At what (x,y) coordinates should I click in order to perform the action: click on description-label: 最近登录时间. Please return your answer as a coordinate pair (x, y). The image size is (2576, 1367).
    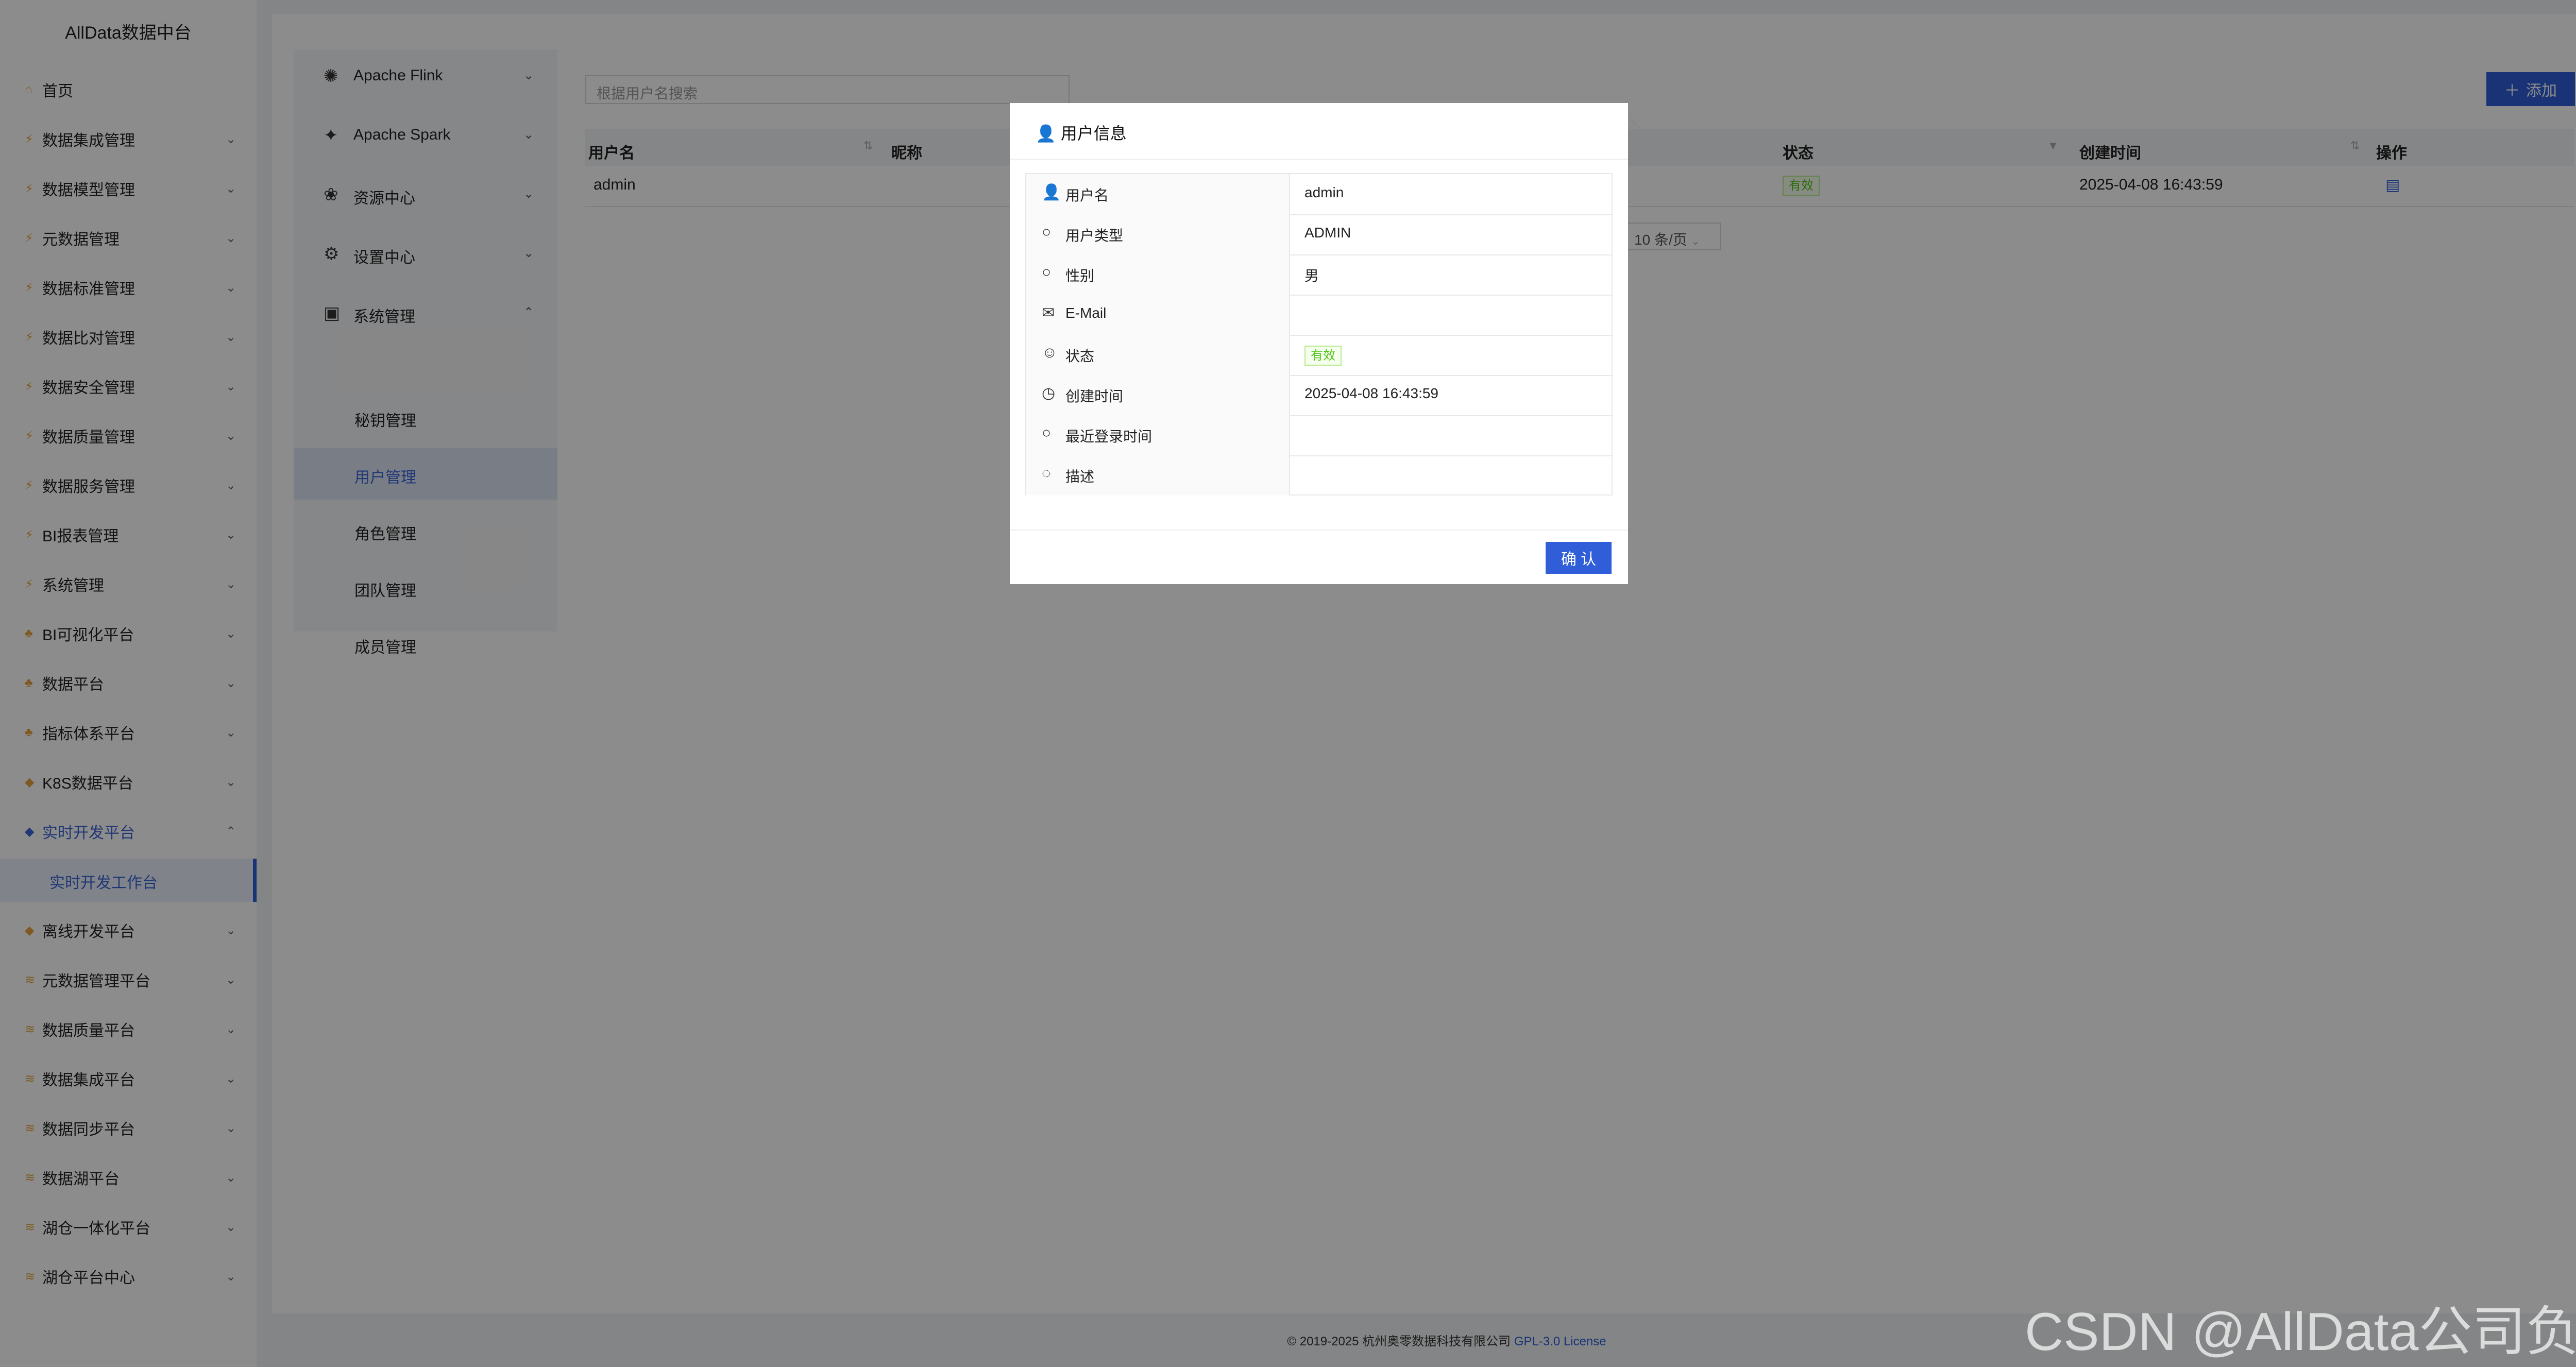
    Looking at the image, I should click on (1109, 437).